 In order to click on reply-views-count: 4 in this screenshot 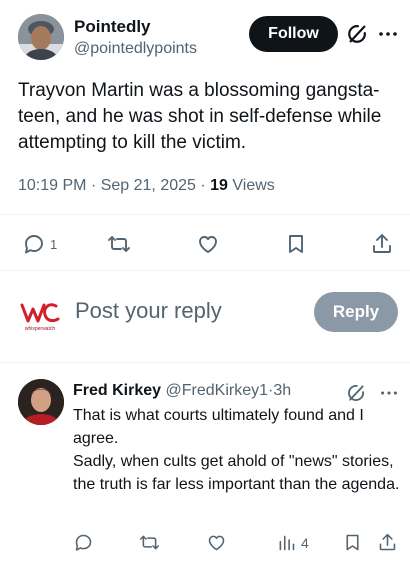, I will do `click(305, 542)`.